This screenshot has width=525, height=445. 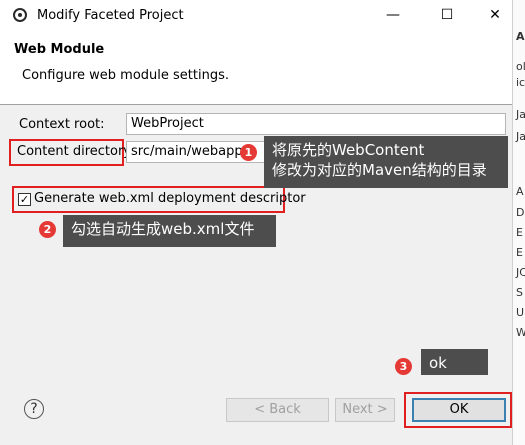 I want to click on panel-text: S, so click(x=519, y=292).